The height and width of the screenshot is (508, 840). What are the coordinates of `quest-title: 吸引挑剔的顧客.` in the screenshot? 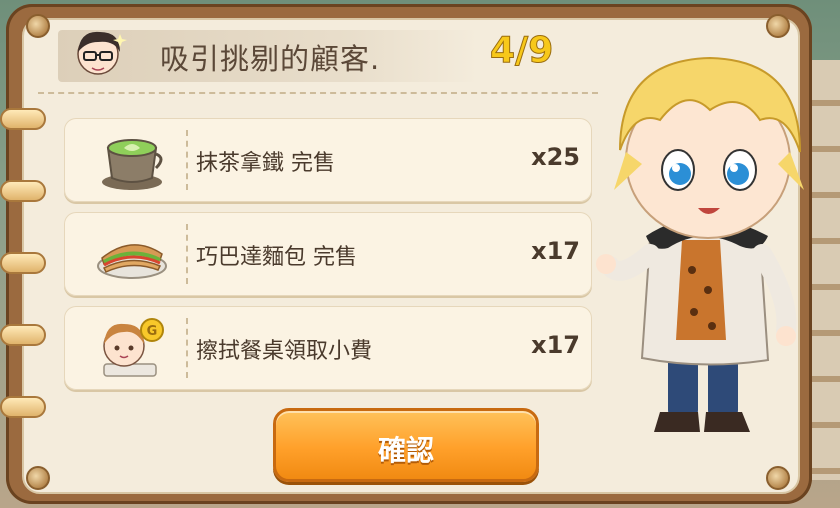 It's located at (270, 59).